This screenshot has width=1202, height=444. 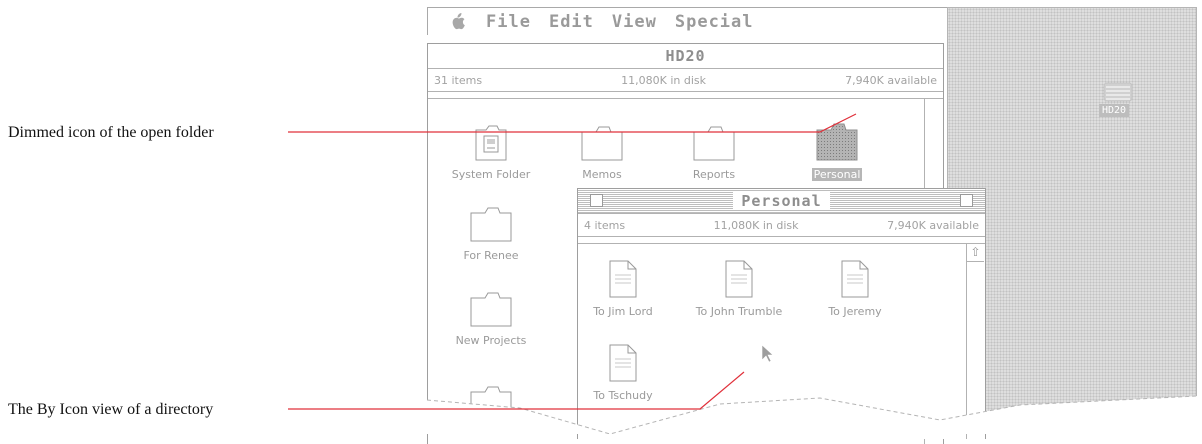 I want to click on callout-line-dimmed-icon, so click(x=572, y=123).